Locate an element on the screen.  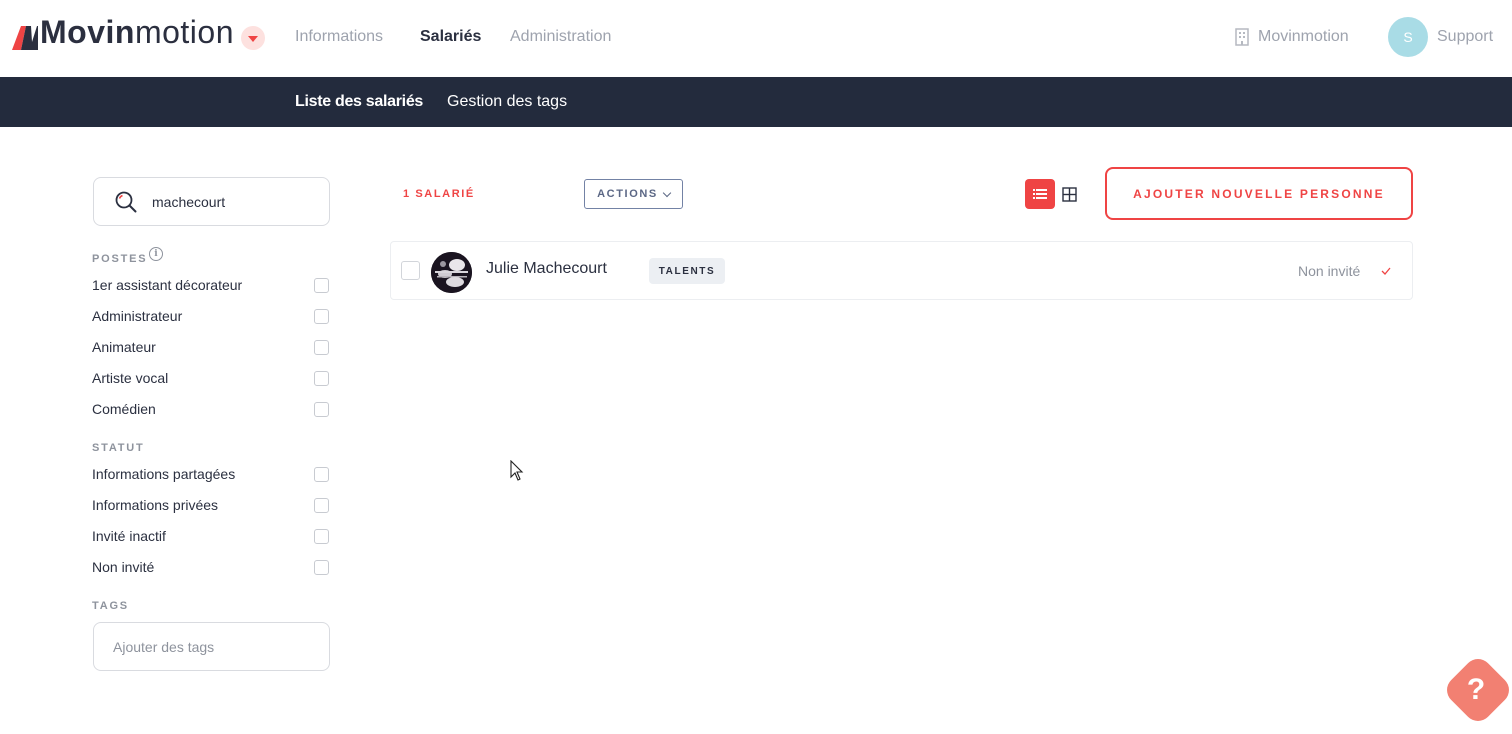
filter-statut-non-invite: Non invité is located at coordinates (211, 567).